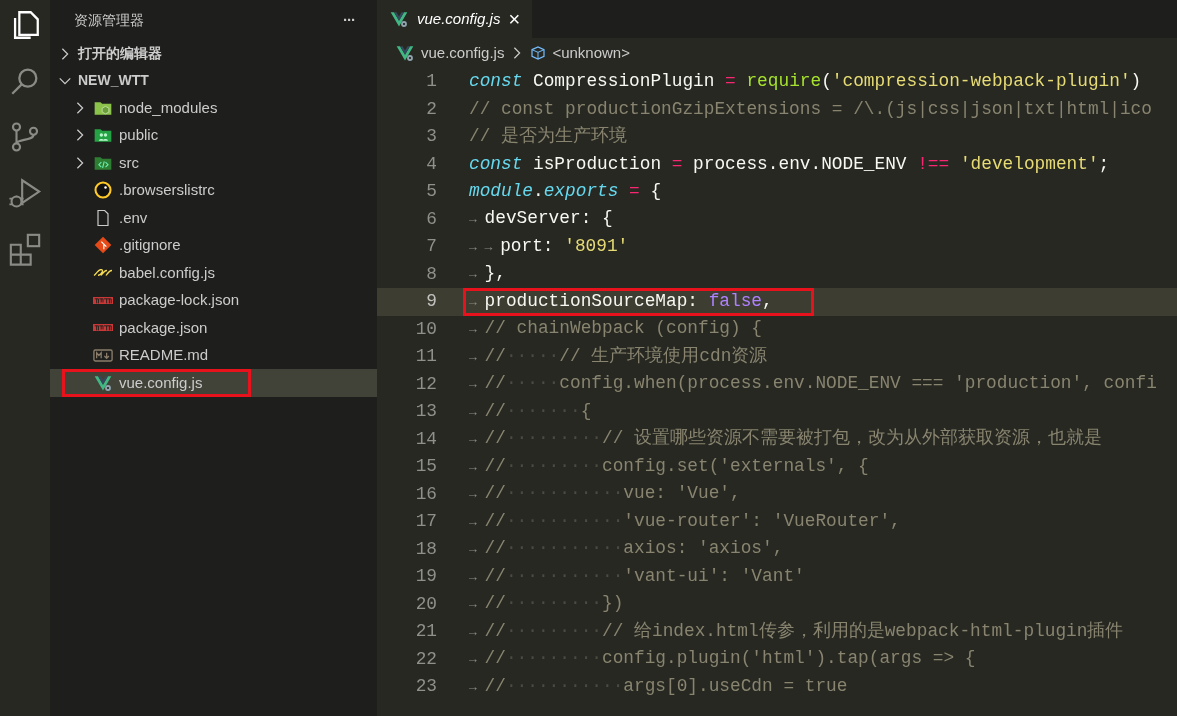 This screenshot has width=1177, height=716. What do you see at coordinates (349, 20) in the screenshot?
I see `more-actions-button: ···` at bounding box center [349, 20].